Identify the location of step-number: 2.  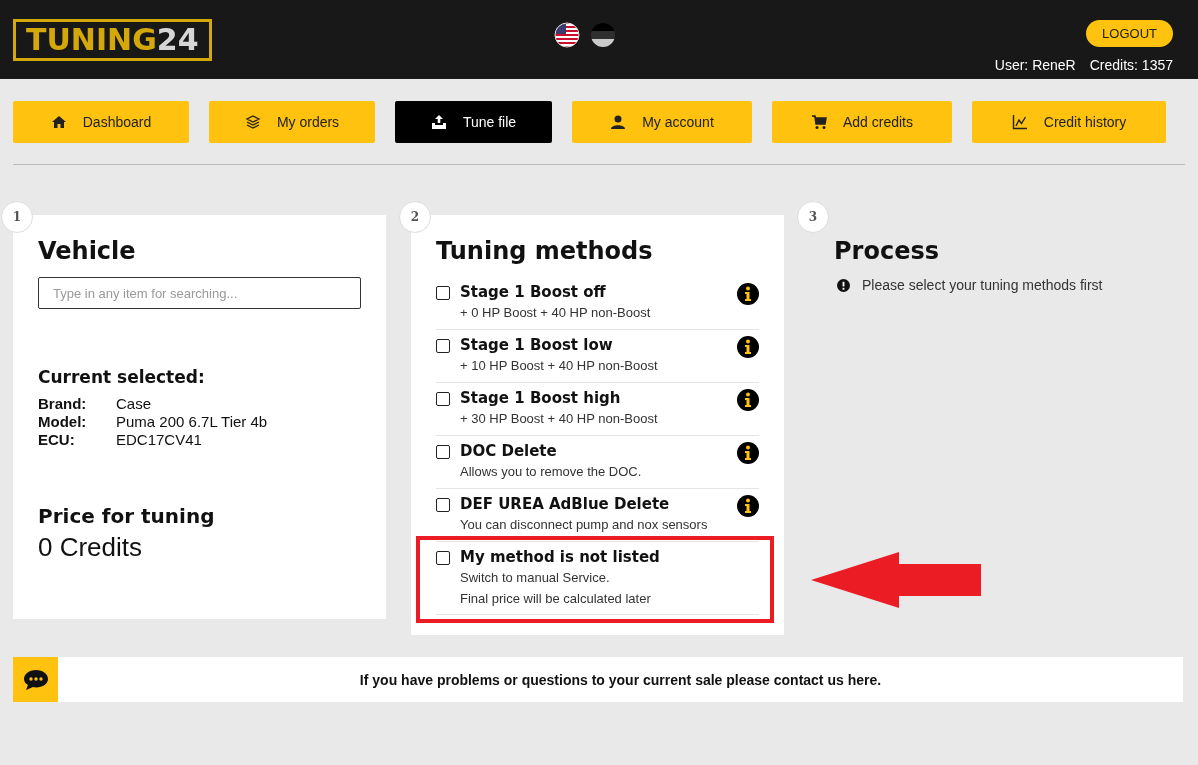
(415, 217).